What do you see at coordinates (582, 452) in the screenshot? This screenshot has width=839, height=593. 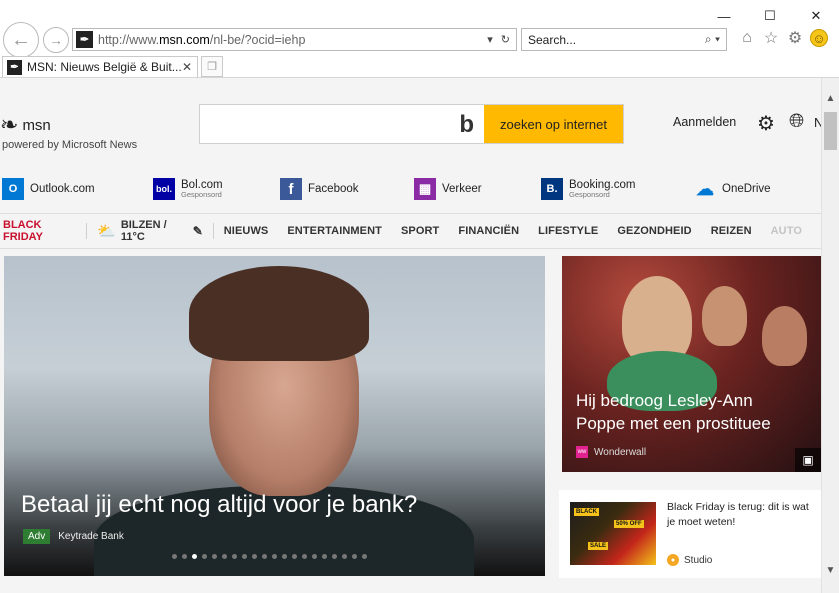 I see `wonderwall-icon: ww` at bounding box center [582, 452].